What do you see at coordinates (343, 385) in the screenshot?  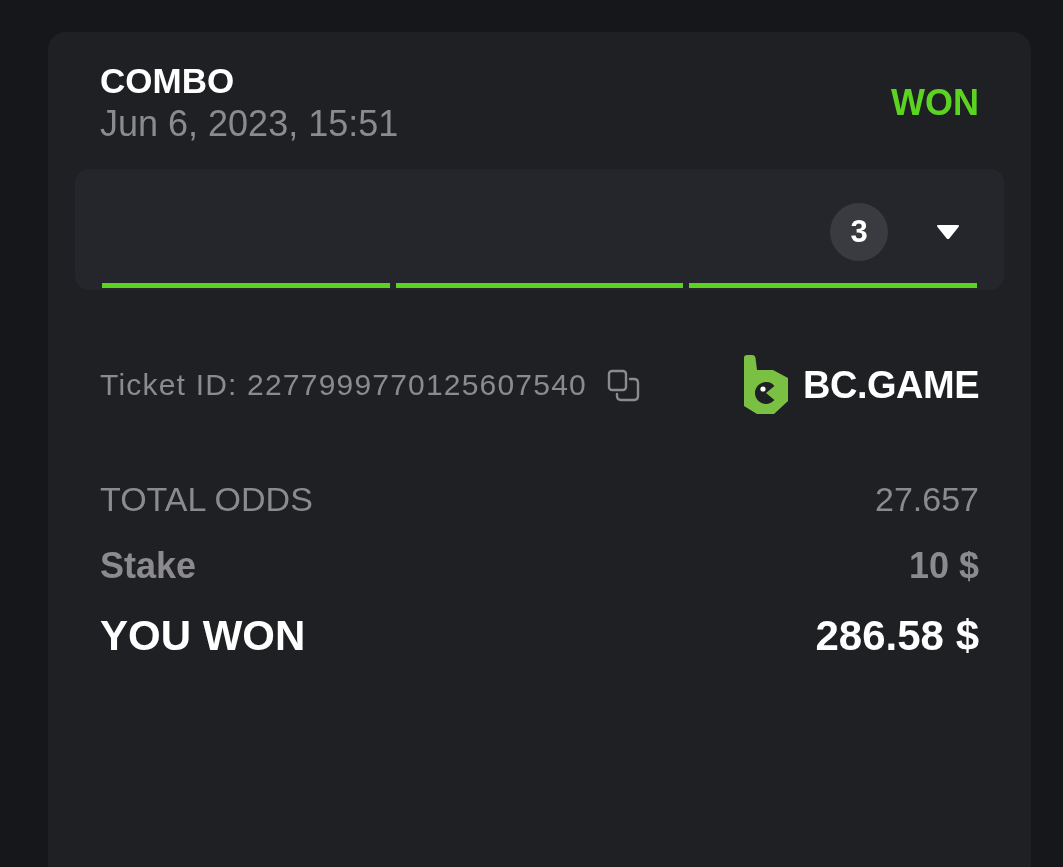 I see `ticket-id: Ticket ID: 2277999770125607540` at bounding box center [343, 385].